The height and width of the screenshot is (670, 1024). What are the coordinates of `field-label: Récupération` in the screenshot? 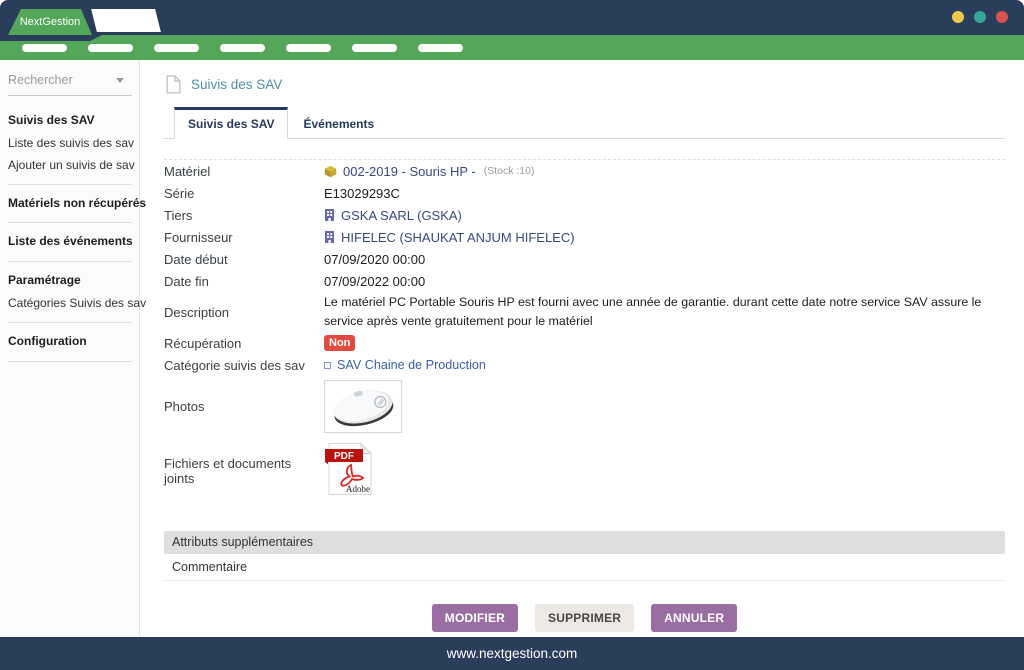 It's located at (203, 343).